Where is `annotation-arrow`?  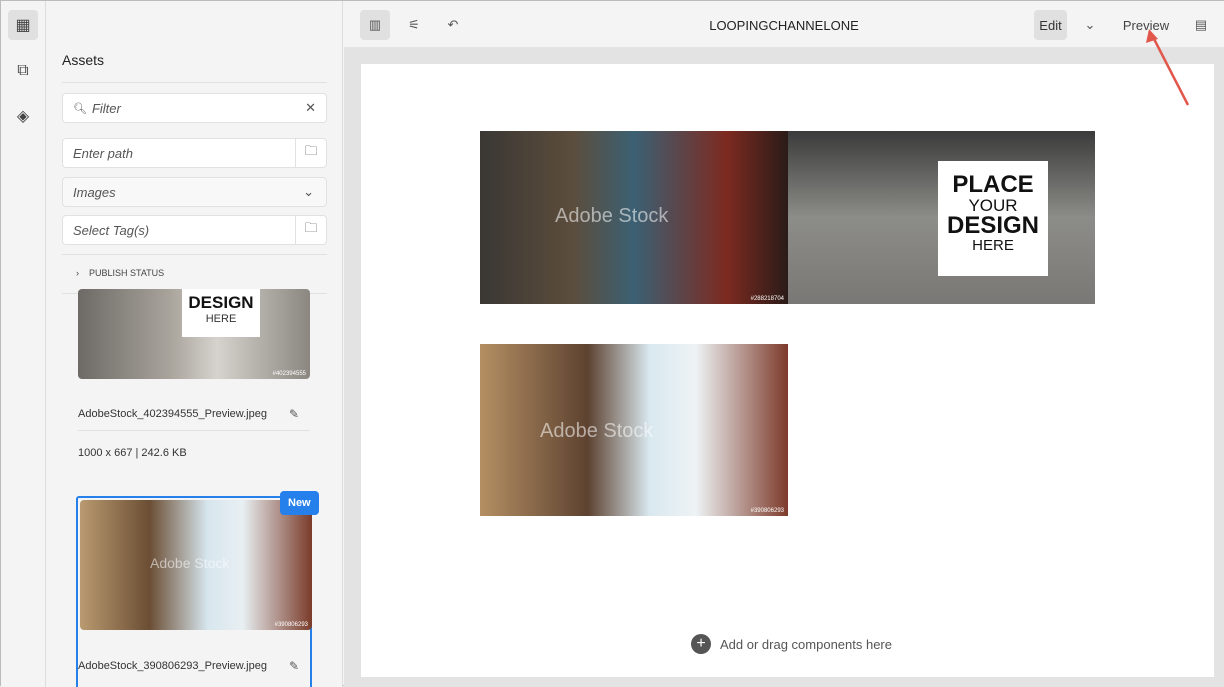 annotation-arrow is located at coordinates (1168, 67).